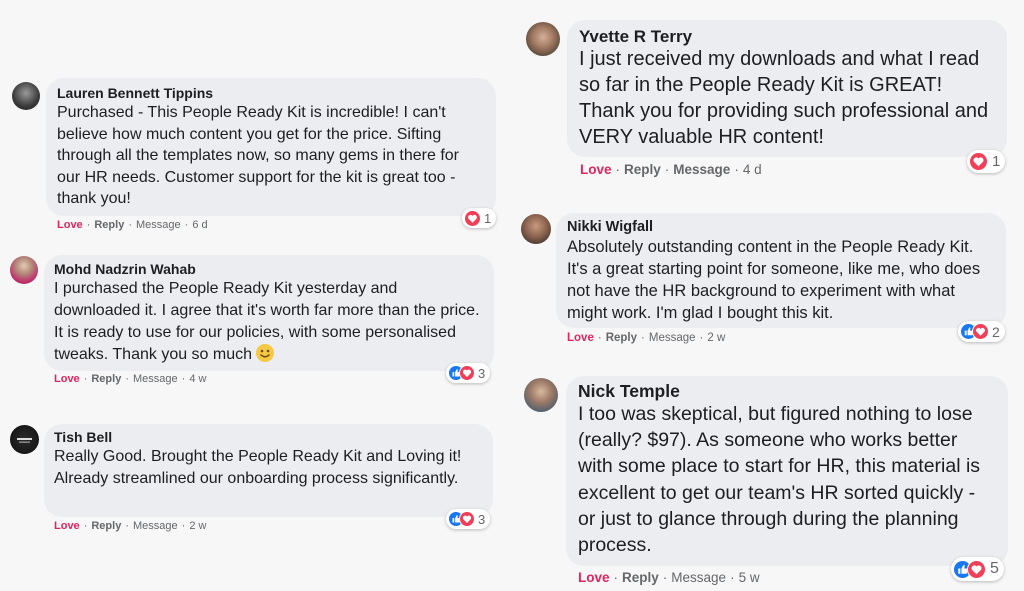 The image size is (1024, 591). What do you see at coordinates (996, 331) in the screenshot?
I see `reaction-count: 2` at bounding box center [996, 331].